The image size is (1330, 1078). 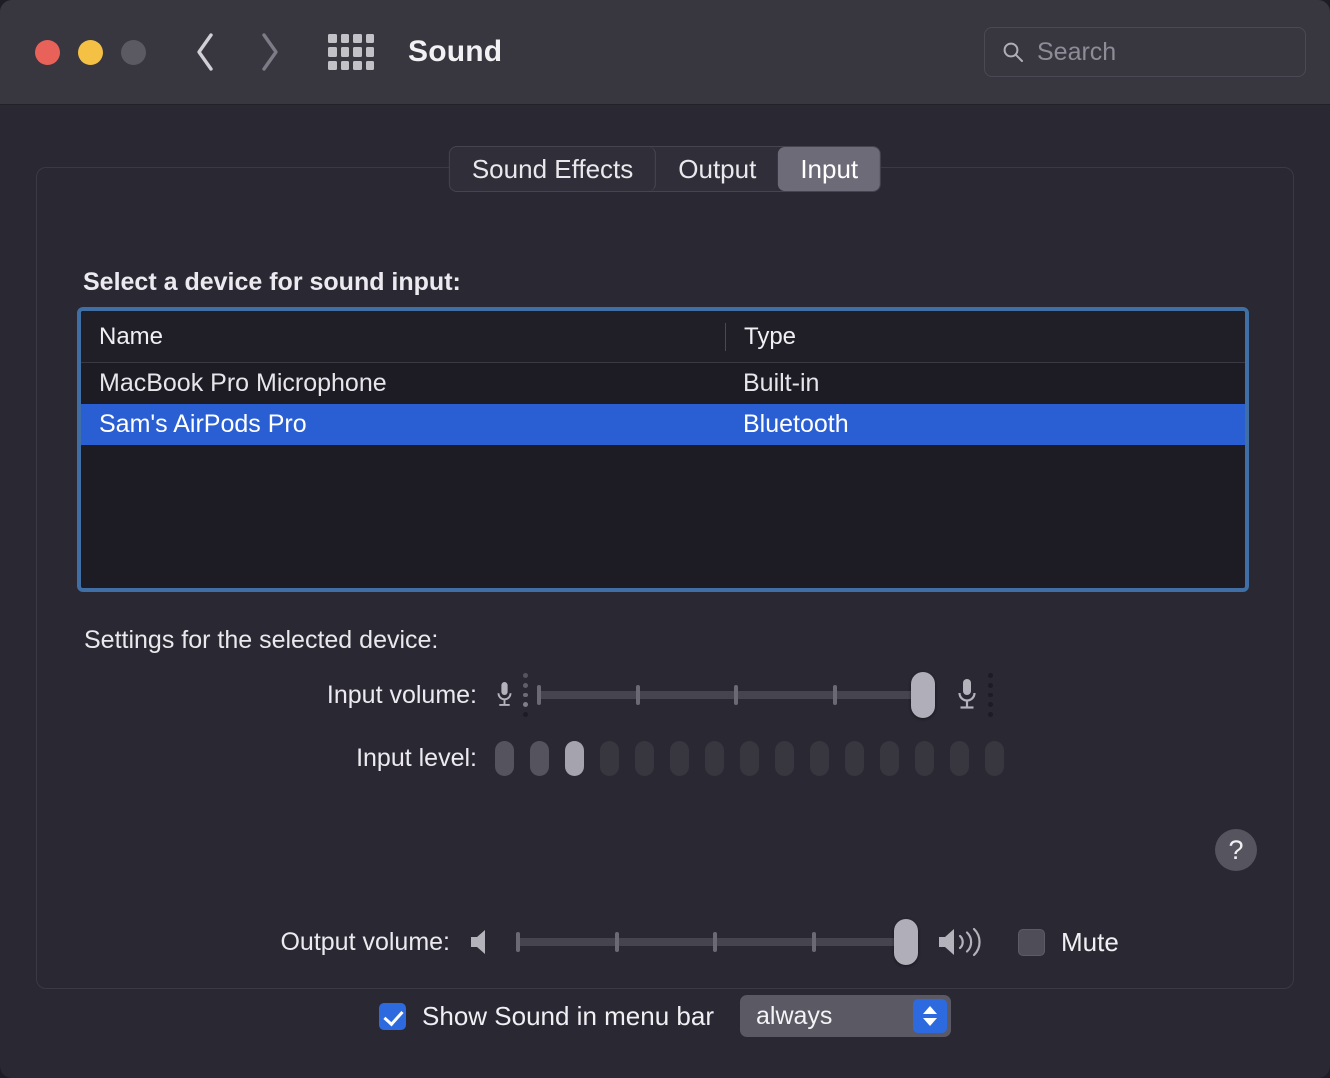 What do you see at coordinates (504, 694) in the screenshot?
I see `microphone-small-icon` at bounding box center [504, 694].